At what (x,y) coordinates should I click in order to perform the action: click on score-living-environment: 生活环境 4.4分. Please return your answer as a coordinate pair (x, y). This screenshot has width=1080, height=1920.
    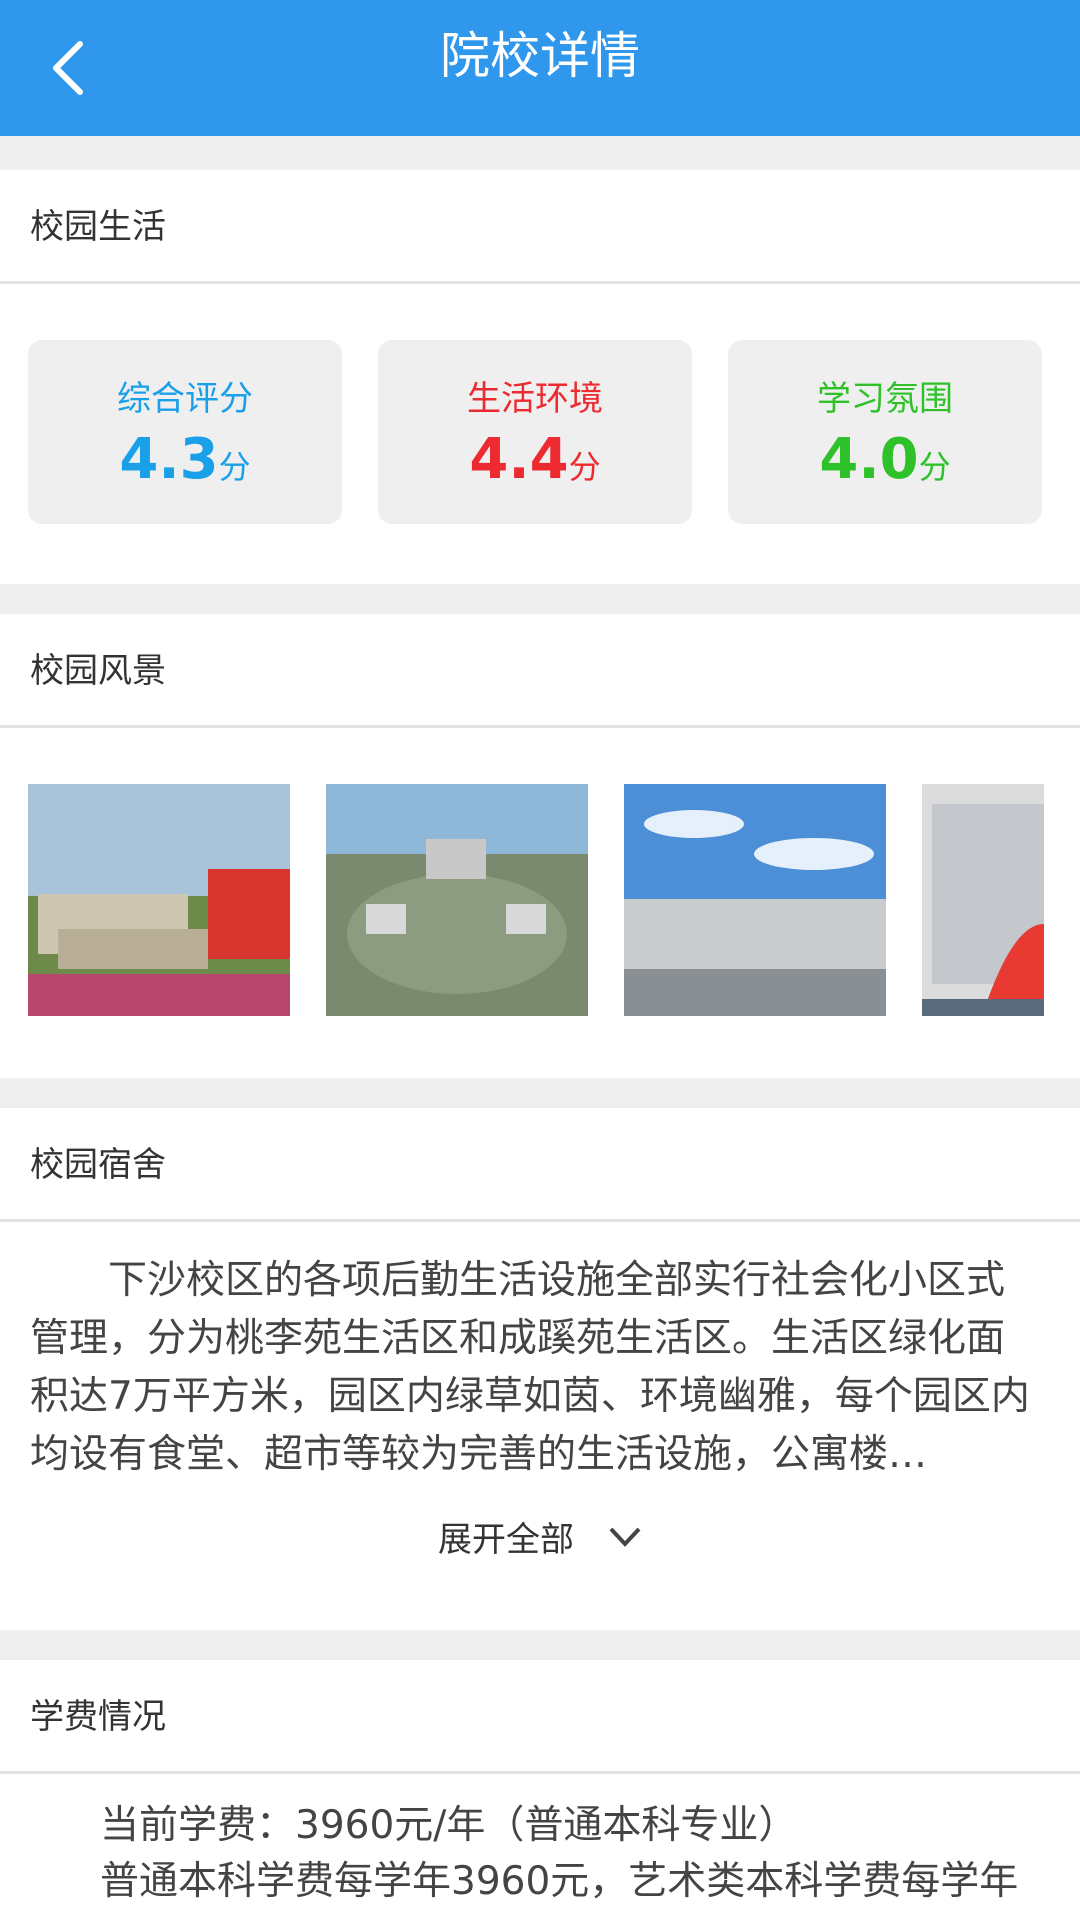
    Looking at the image, I should click on (535, 432).